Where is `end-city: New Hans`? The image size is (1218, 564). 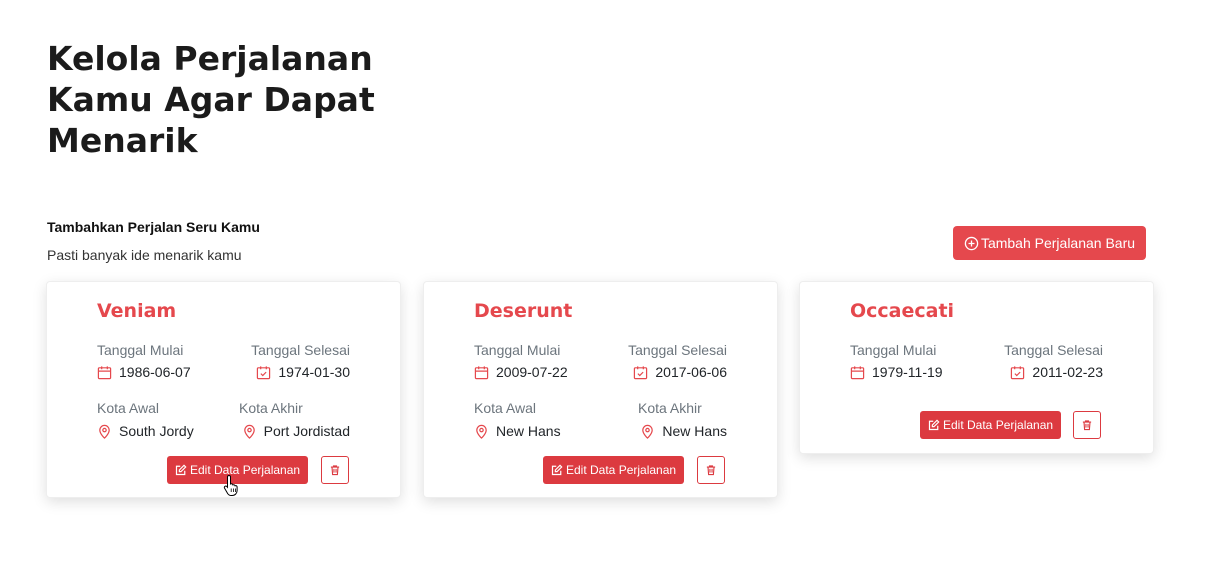
end-city: New Hans is located at coordinates (683, 431).